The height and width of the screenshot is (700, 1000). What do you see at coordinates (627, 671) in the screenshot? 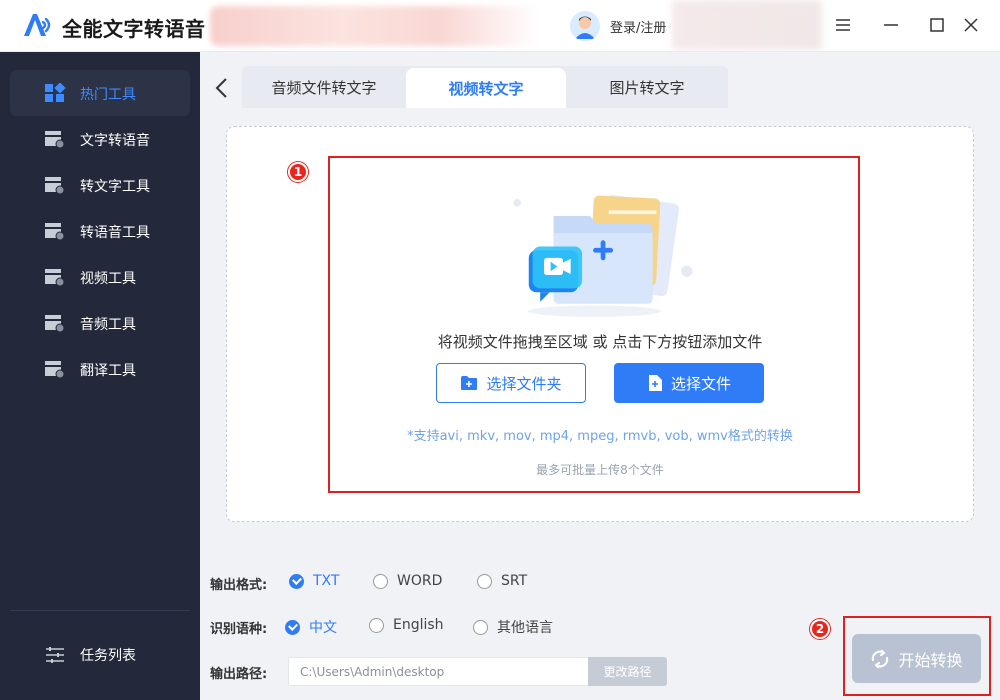
I see `change-path-button: 更改路径` at bounding box center [627, 671].